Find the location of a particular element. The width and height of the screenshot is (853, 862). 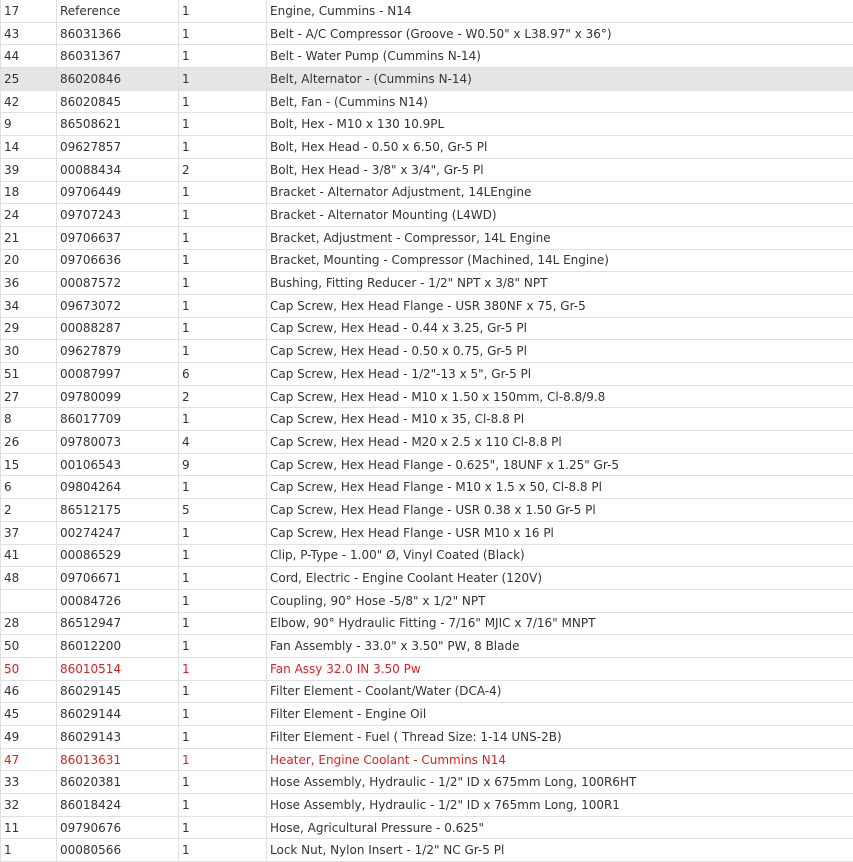

item-number-cell: 43 is located at coordinates (29, 33).